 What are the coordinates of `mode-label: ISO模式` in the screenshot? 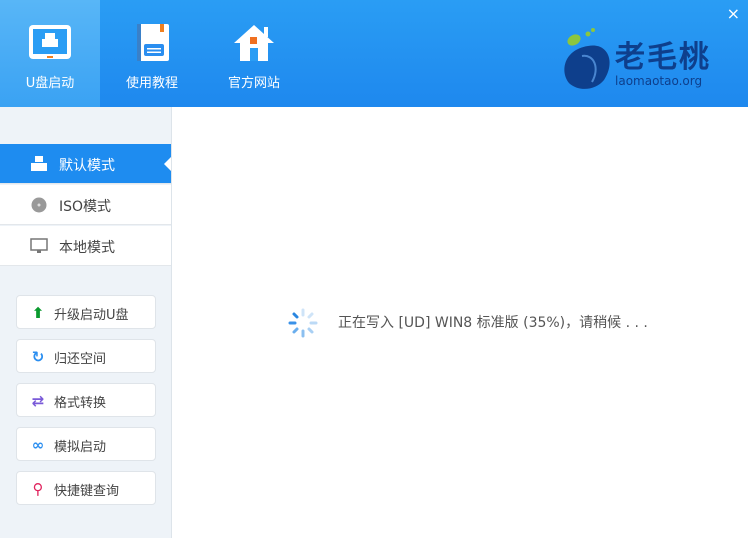 It's located at (85, 207).